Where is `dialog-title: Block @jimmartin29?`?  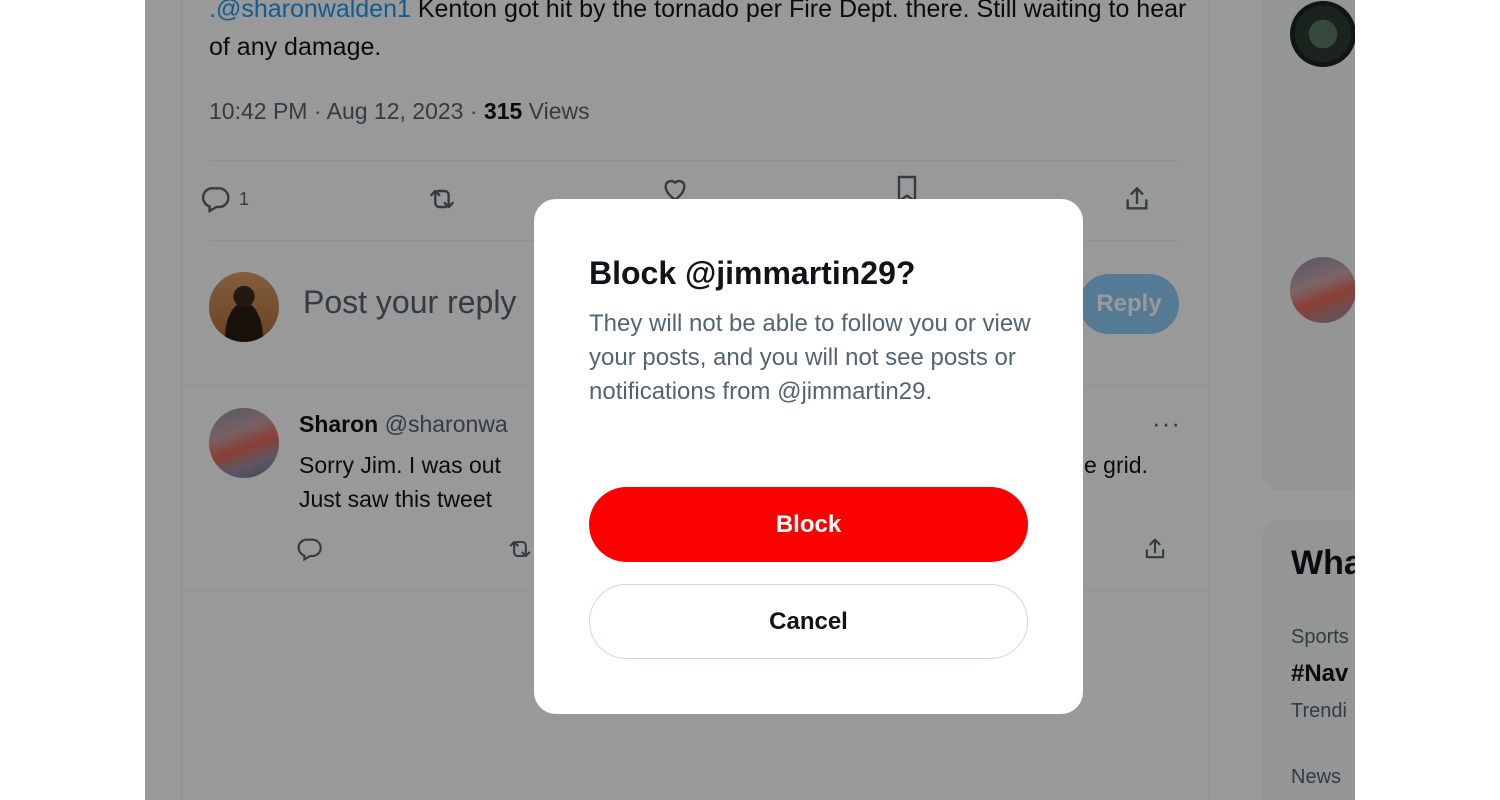 dialog-title: Block @jimmartin29? is located at coordinates (752, 273).